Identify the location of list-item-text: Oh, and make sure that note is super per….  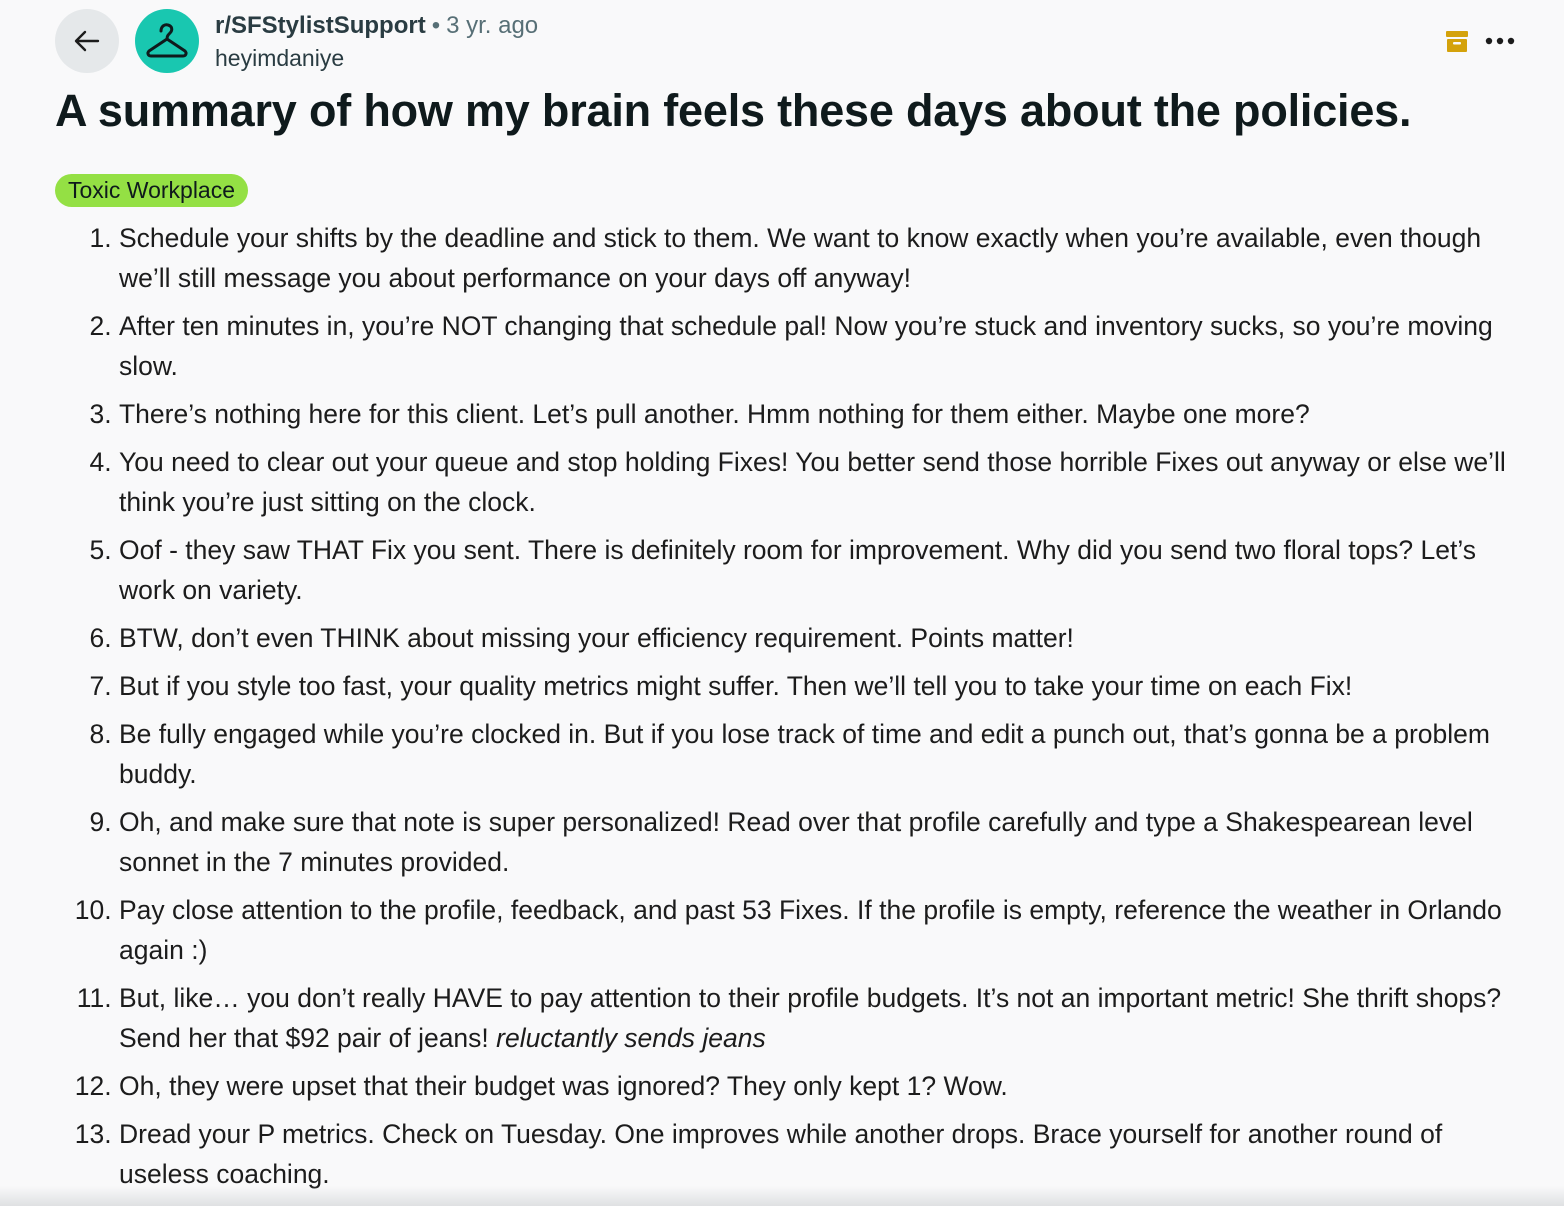
(796, 842).